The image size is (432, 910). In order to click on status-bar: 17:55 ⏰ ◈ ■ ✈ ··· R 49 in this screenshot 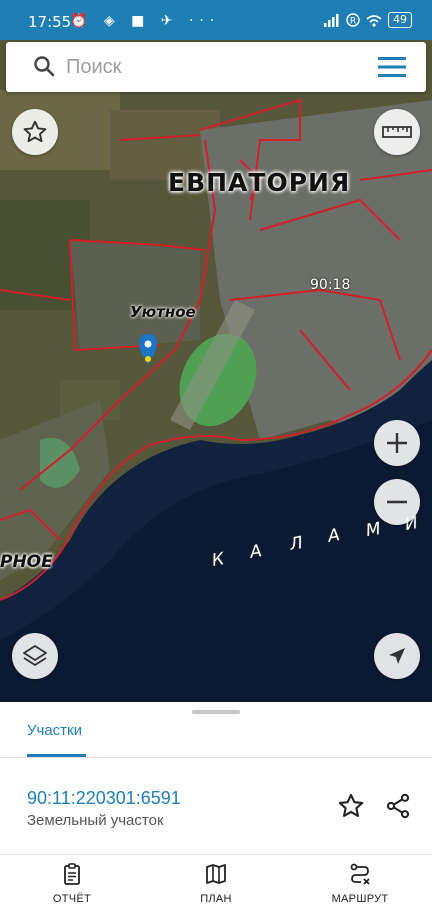, I will do `click(216, 20)`.